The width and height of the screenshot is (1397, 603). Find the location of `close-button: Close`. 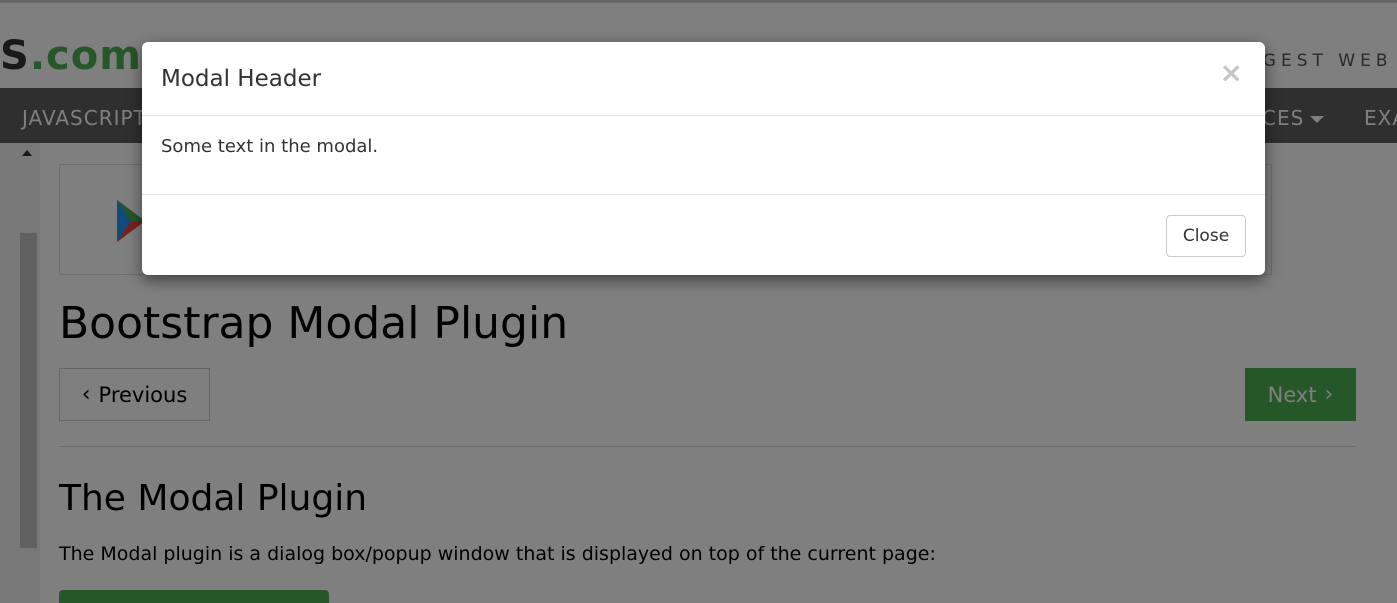

close-button: Close is located at coordinates (1206, 236).